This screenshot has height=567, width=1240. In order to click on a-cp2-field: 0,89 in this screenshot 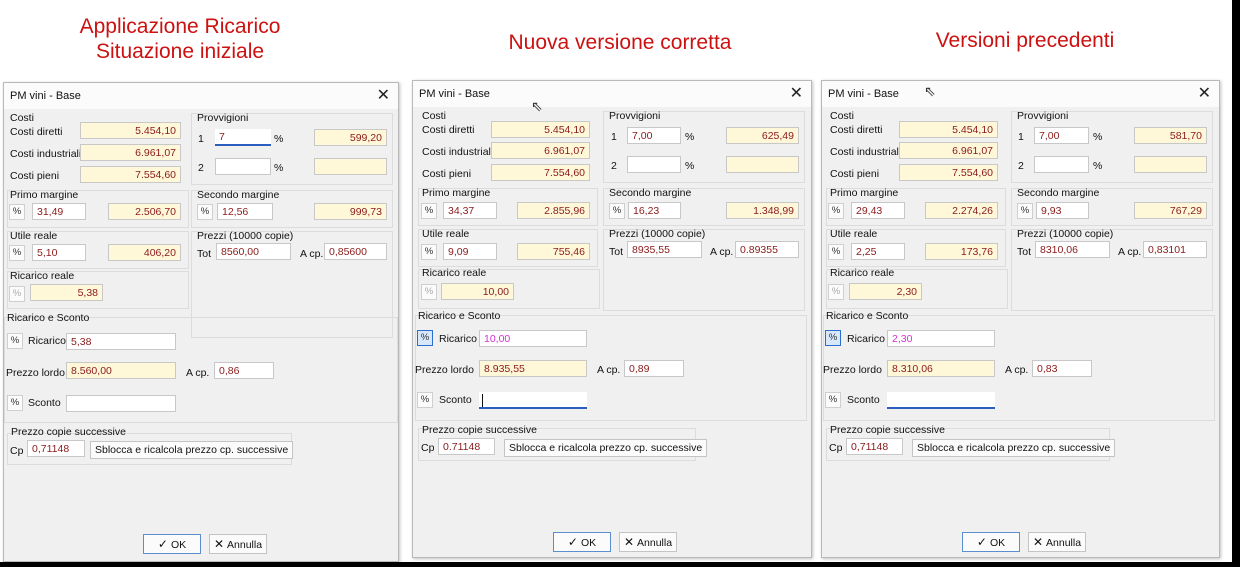, I will do `click(654, 368)`.